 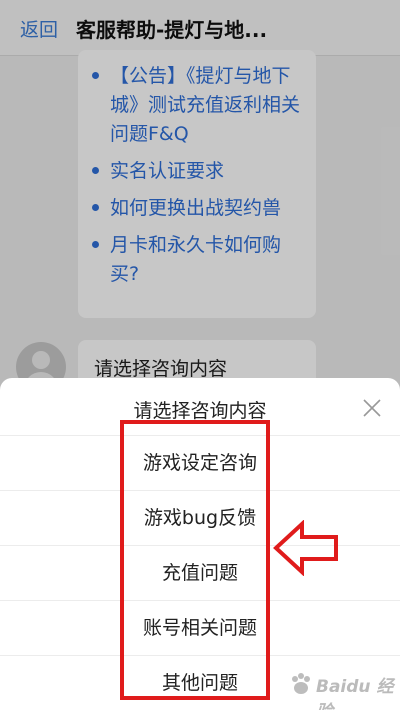 I want to click on watermark: Baidu 经验, so click(x=342, y=687).